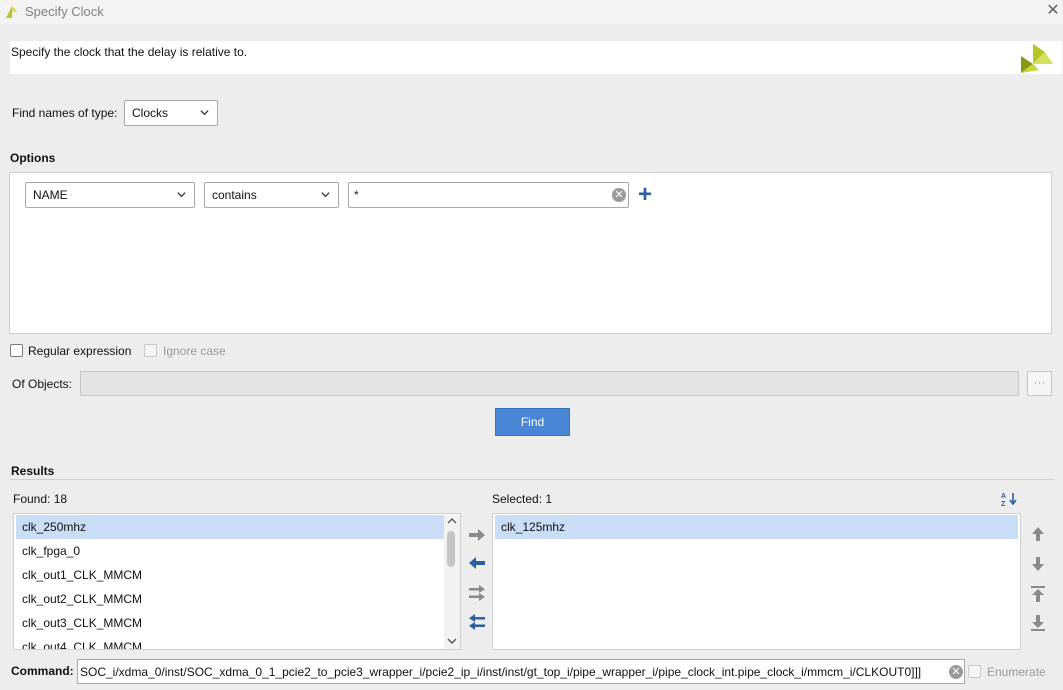 This screenshot has height=690, width=1063. I want to click on move-down-icon, so click(1038, 564).